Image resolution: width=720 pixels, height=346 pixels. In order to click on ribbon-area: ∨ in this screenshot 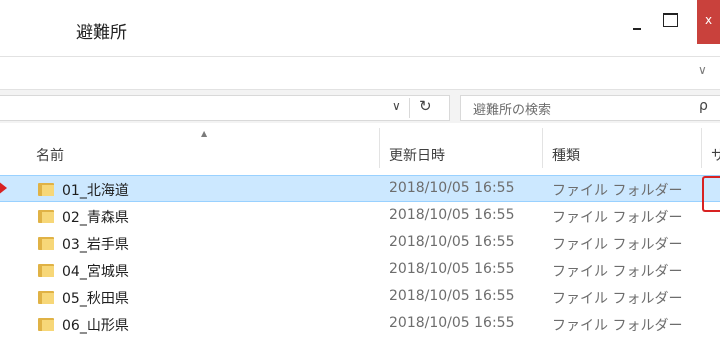, I will do `click(360, 72)`.